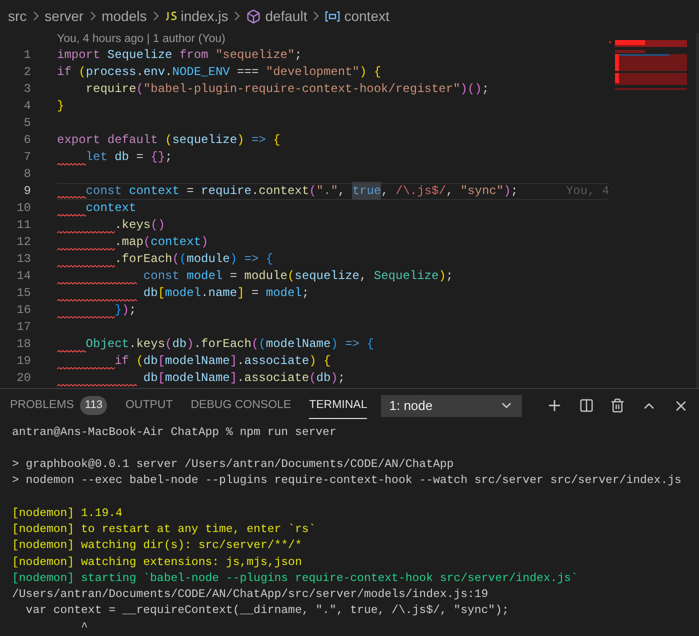 The image size is (699, 636). What do you see at coordinates (17, 16) in the screenshot?
I see `breadcrumb-item: src` at bounding box center [17, 16].